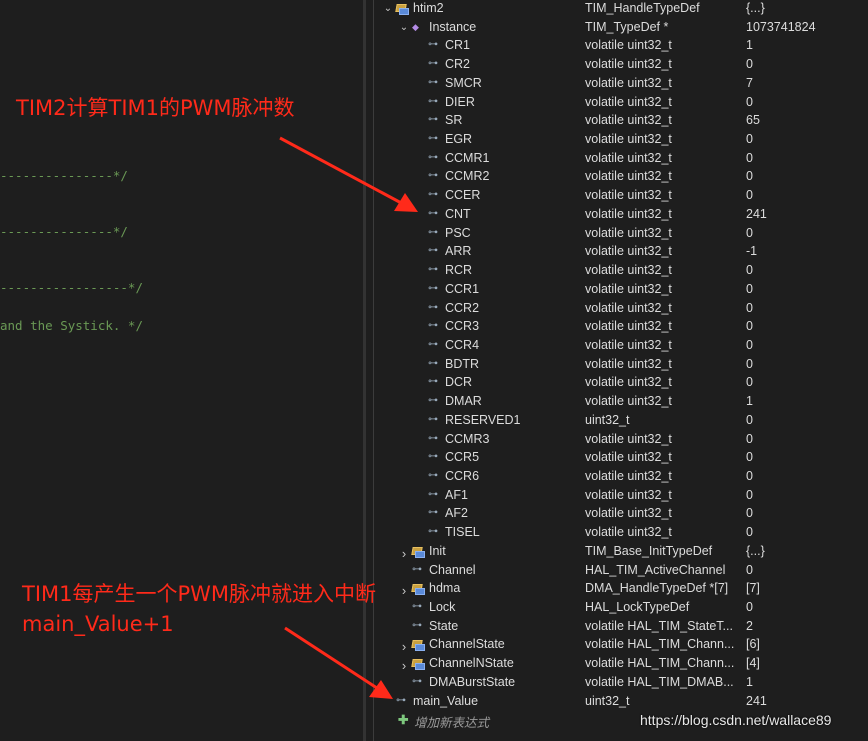  I want to click on watch-value: 1073741824, so click(781, 27).